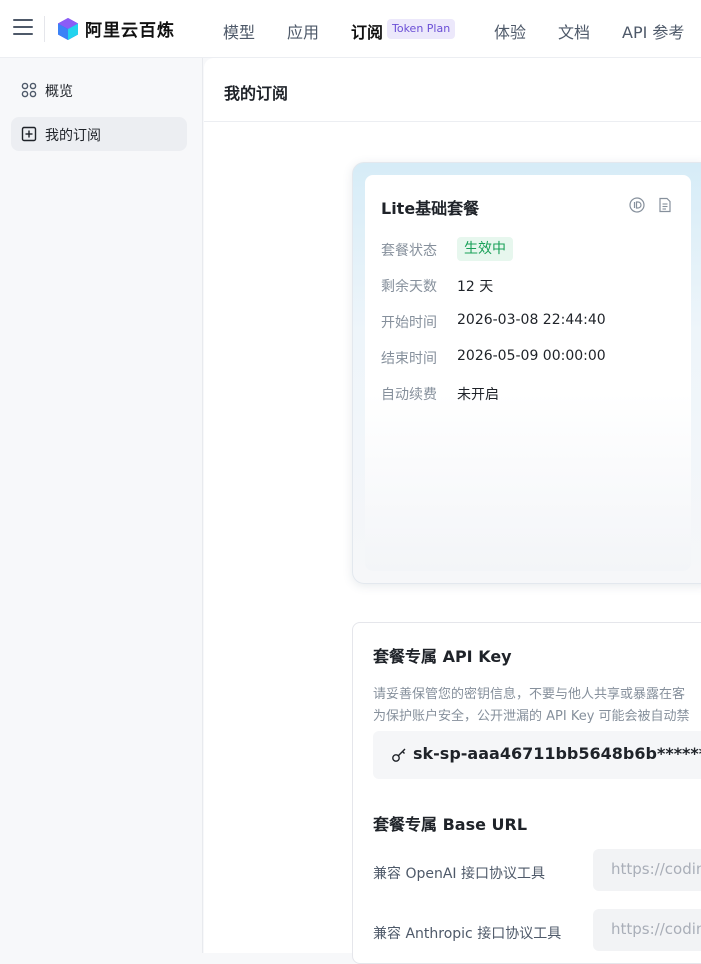 The width and height of the screenshot is (701, 964). What do you see at coordinates (459, 874) in the screenshot?
I see `openai-compat-label: 兼容 OpenAI 接口协议工具` at bounding box center [459, 874].